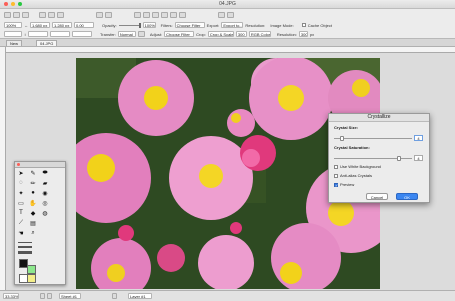 Image resolution: width=455 pixels, height=301 pixels. What do you see at coordinates (25, 247) in the screenshot?
I see `line-width-medium` at bounding box center [25, 247].